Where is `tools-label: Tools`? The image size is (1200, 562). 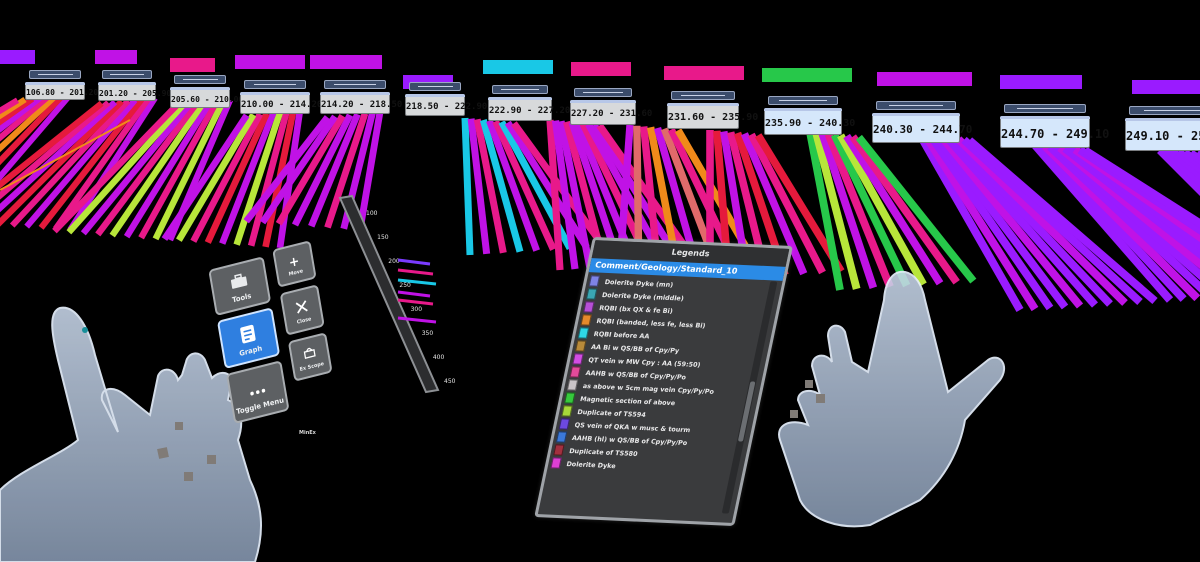
tools-label: Tools is located at coordinates (241, 298).